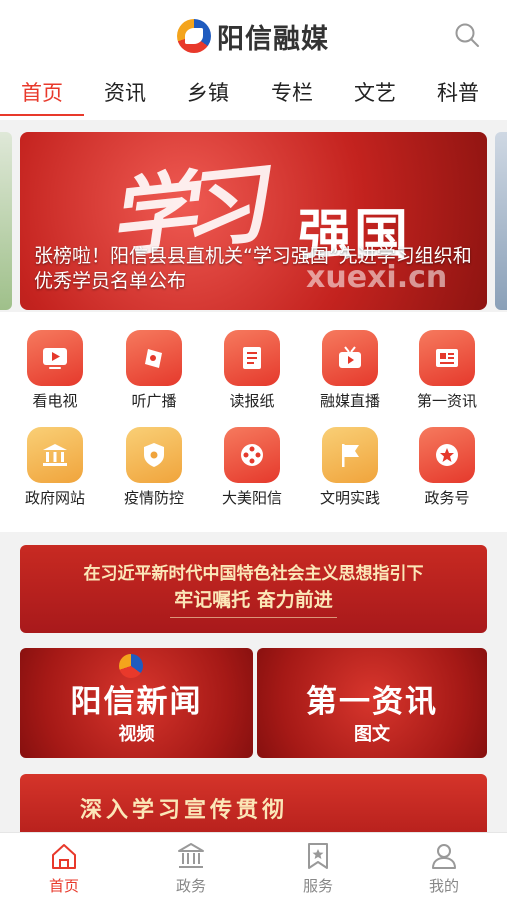  I want to click on card-yangxin-news: 阳信新闻 视频, so click(136, 703).